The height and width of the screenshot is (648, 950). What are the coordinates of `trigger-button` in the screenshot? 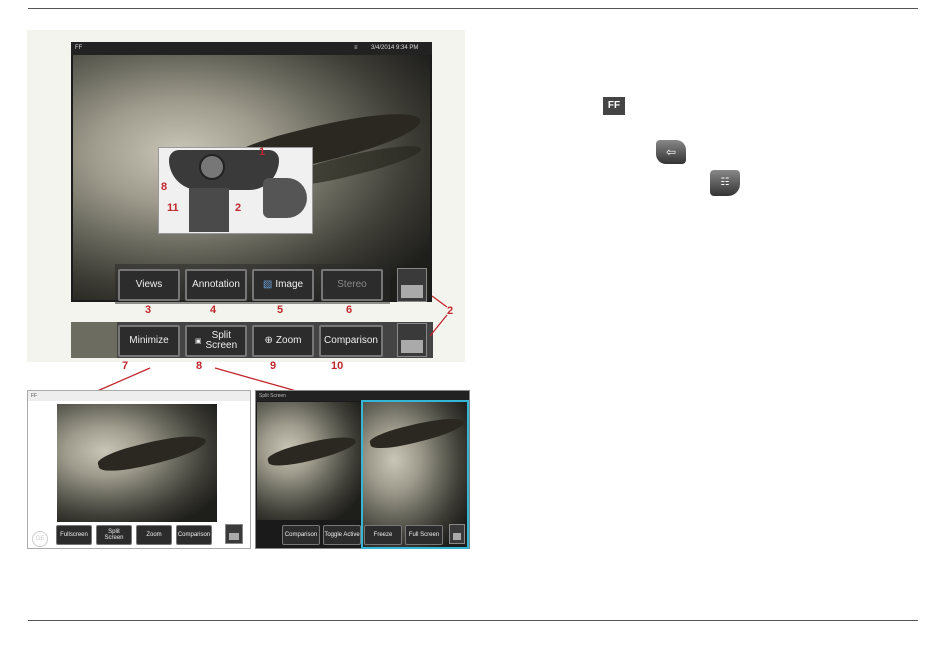 It's located at (285, 198).